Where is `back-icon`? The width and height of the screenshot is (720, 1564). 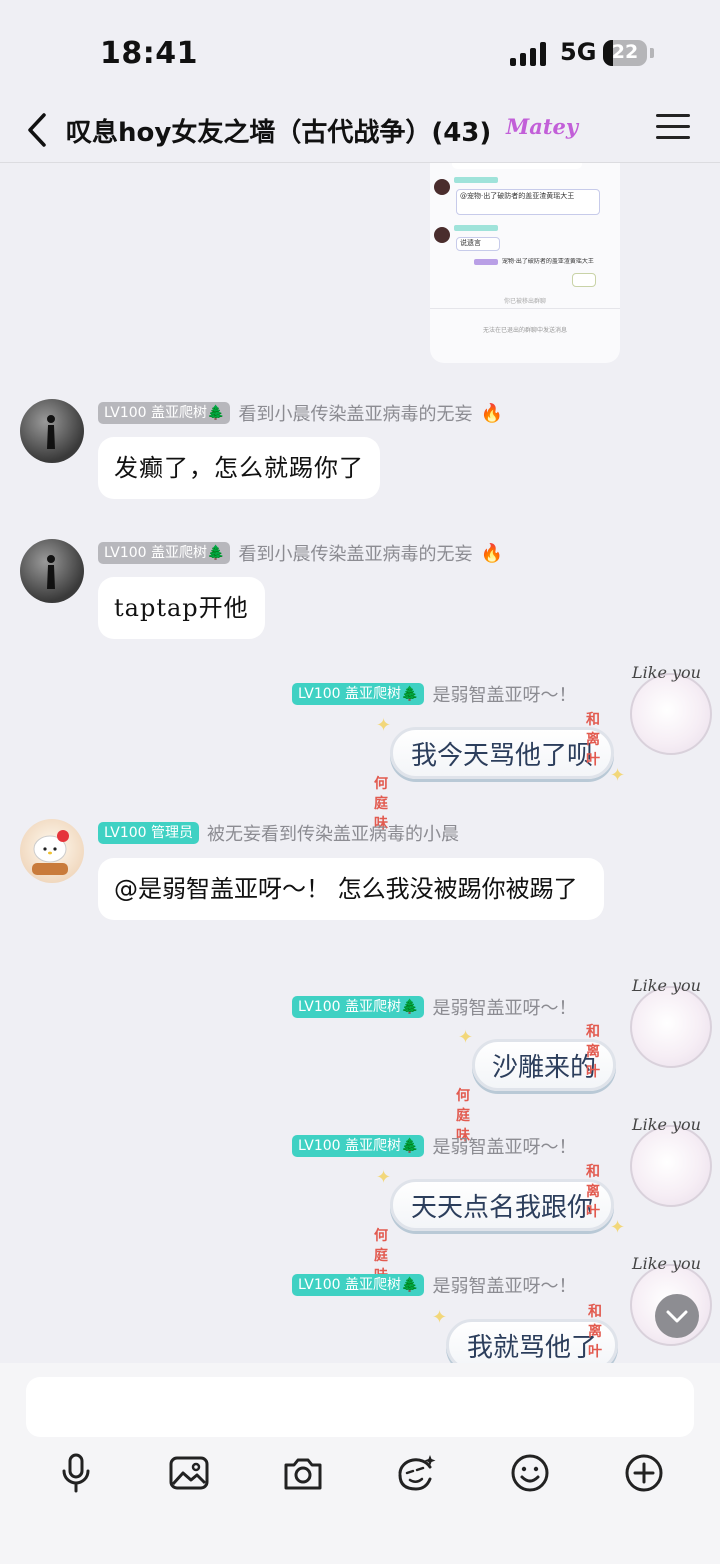
back-icon is located at coordinates (38, 130).